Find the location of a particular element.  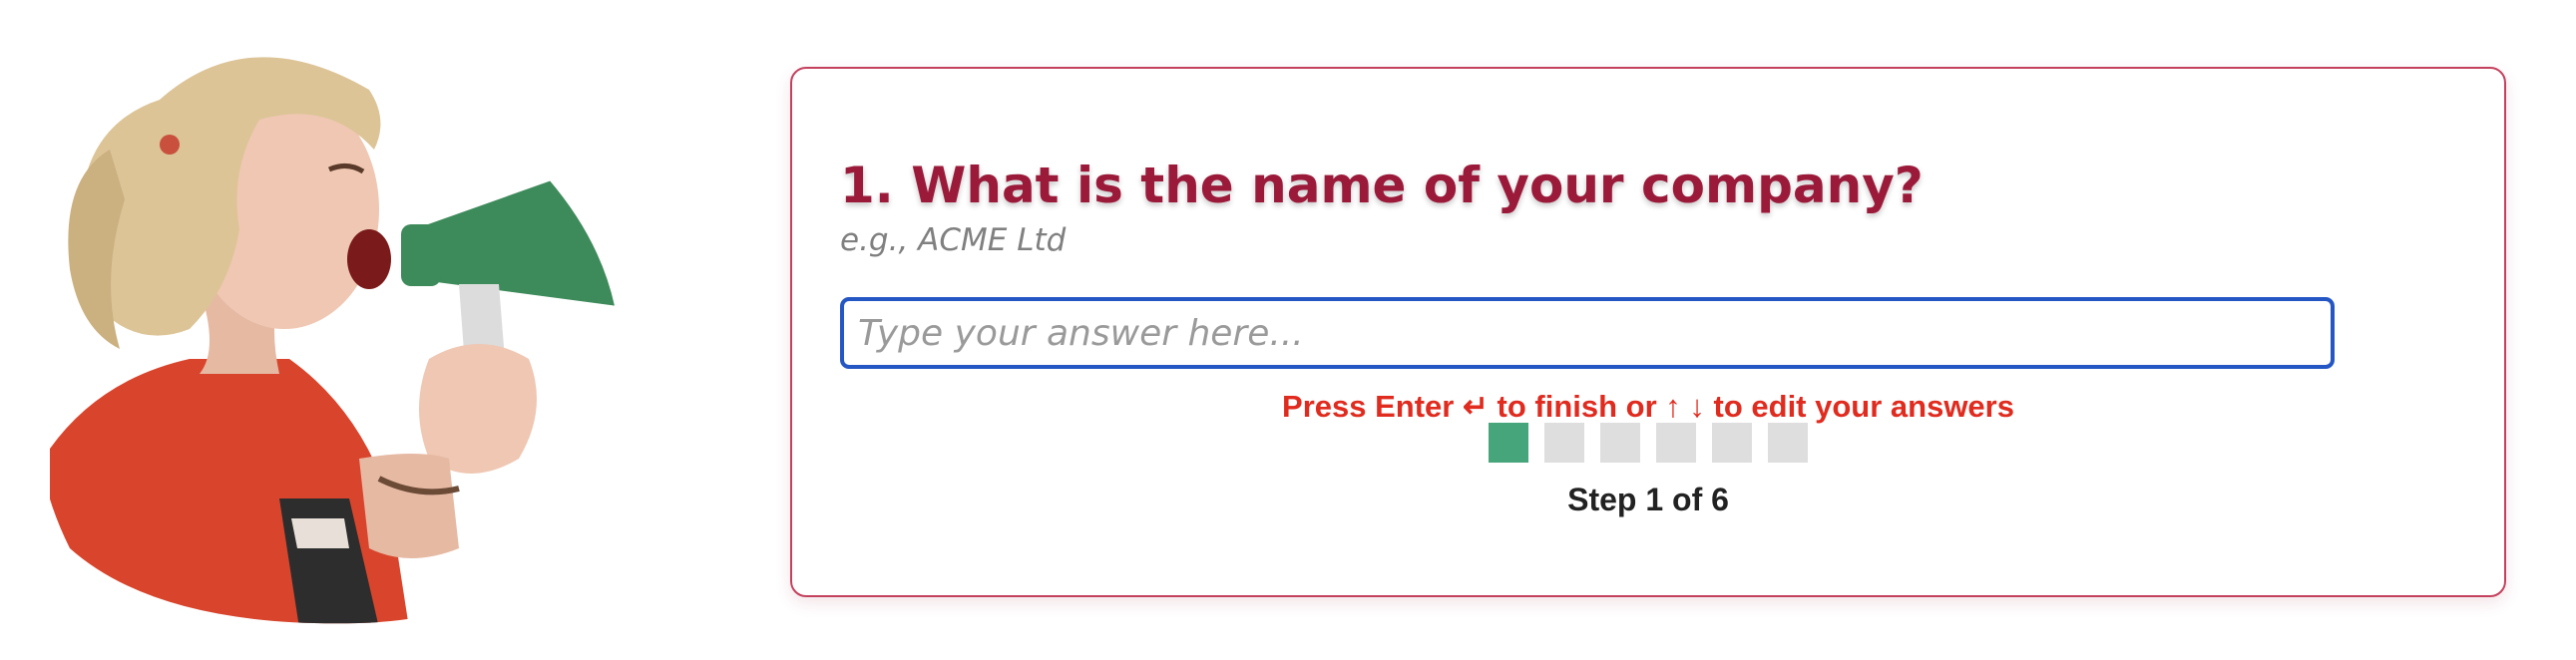

question-hint: e.g., ACME Ltd is located at coordinates (953, 240).